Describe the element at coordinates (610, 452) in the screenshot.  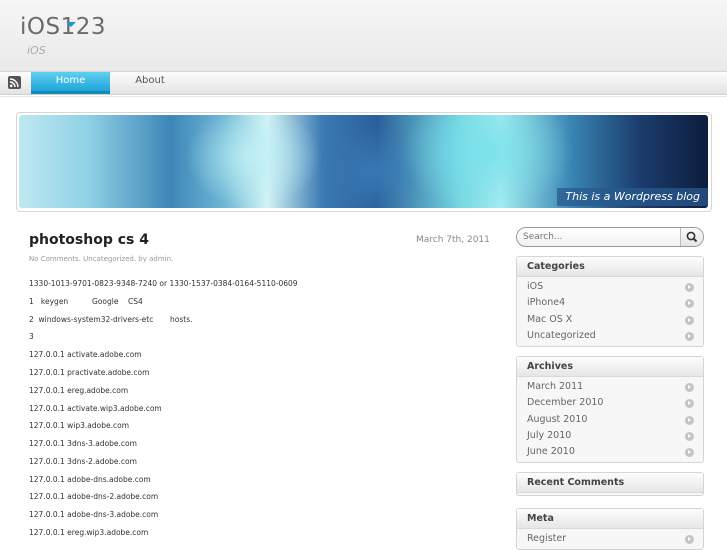
I see `archive-item: June 2010` at that location.